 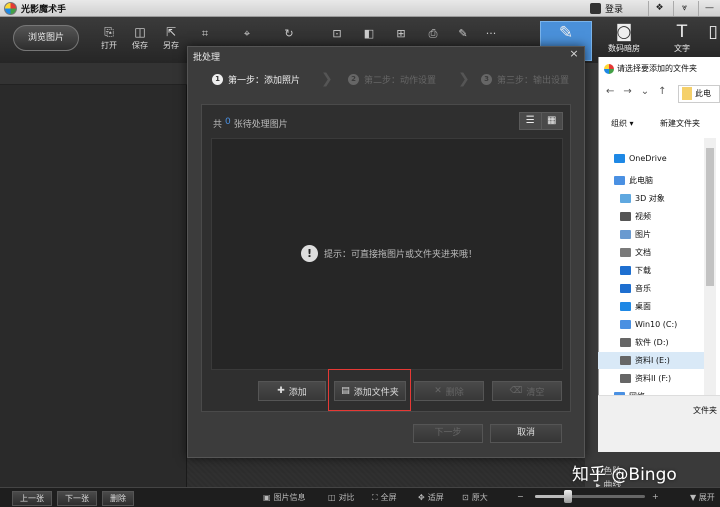 What do you see at coordinates (610, 91) in the screenshot?
I see `back-icon: ←` at bounding box center [610, 91].